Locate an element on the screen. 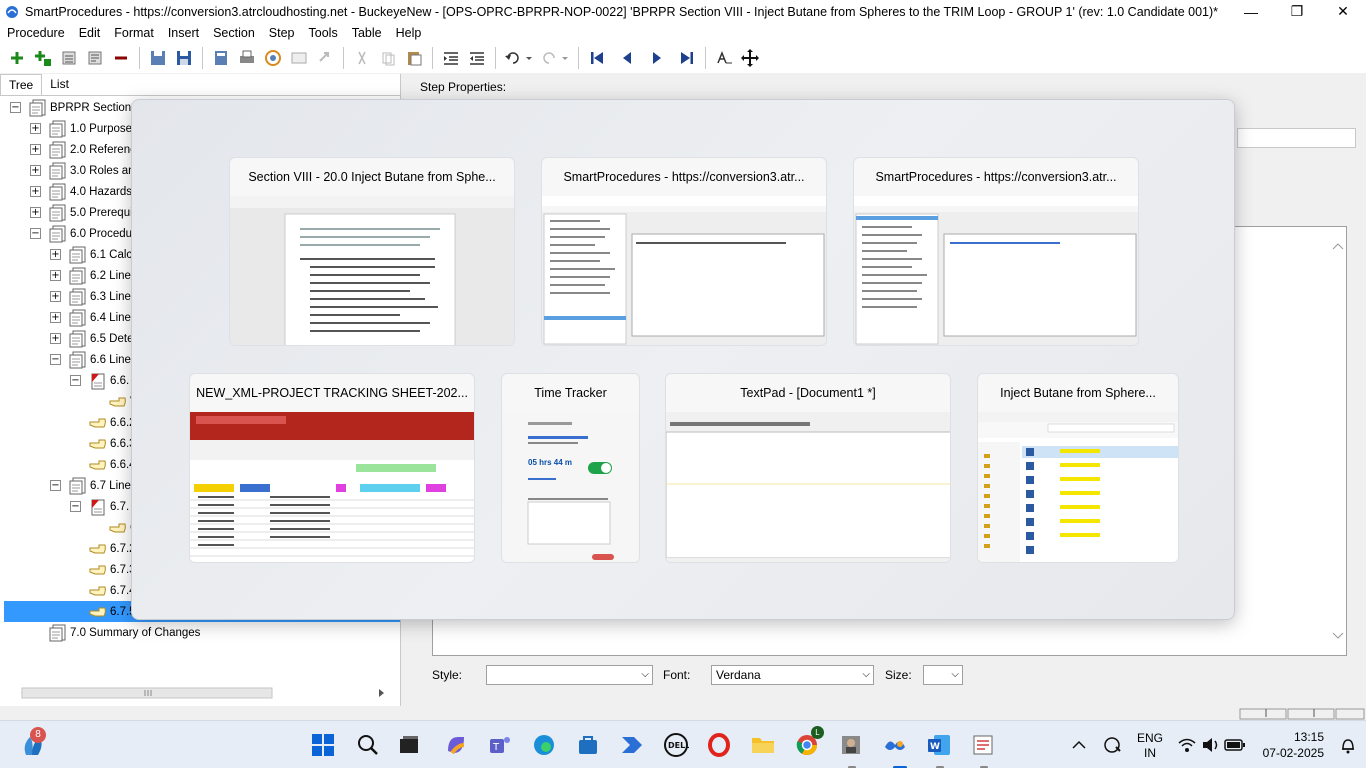  menu-tools: Tools is located at coordinates (323, 33).